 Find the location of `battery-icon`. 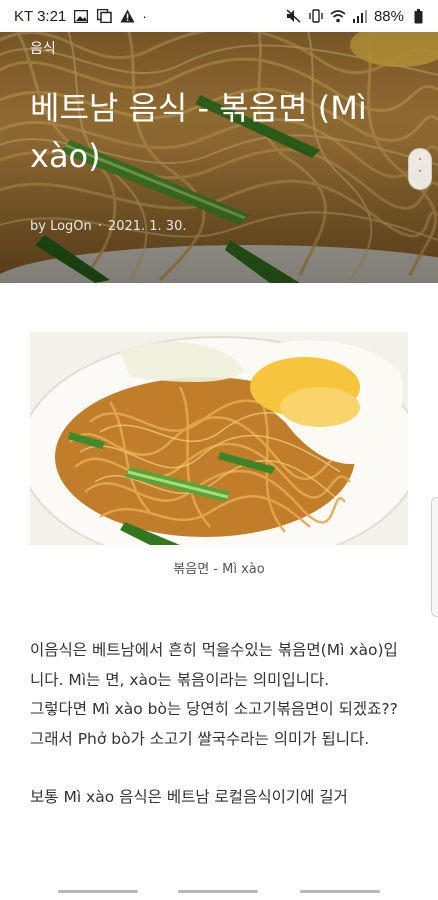

battery-icon is located at coordinates (418, 16).